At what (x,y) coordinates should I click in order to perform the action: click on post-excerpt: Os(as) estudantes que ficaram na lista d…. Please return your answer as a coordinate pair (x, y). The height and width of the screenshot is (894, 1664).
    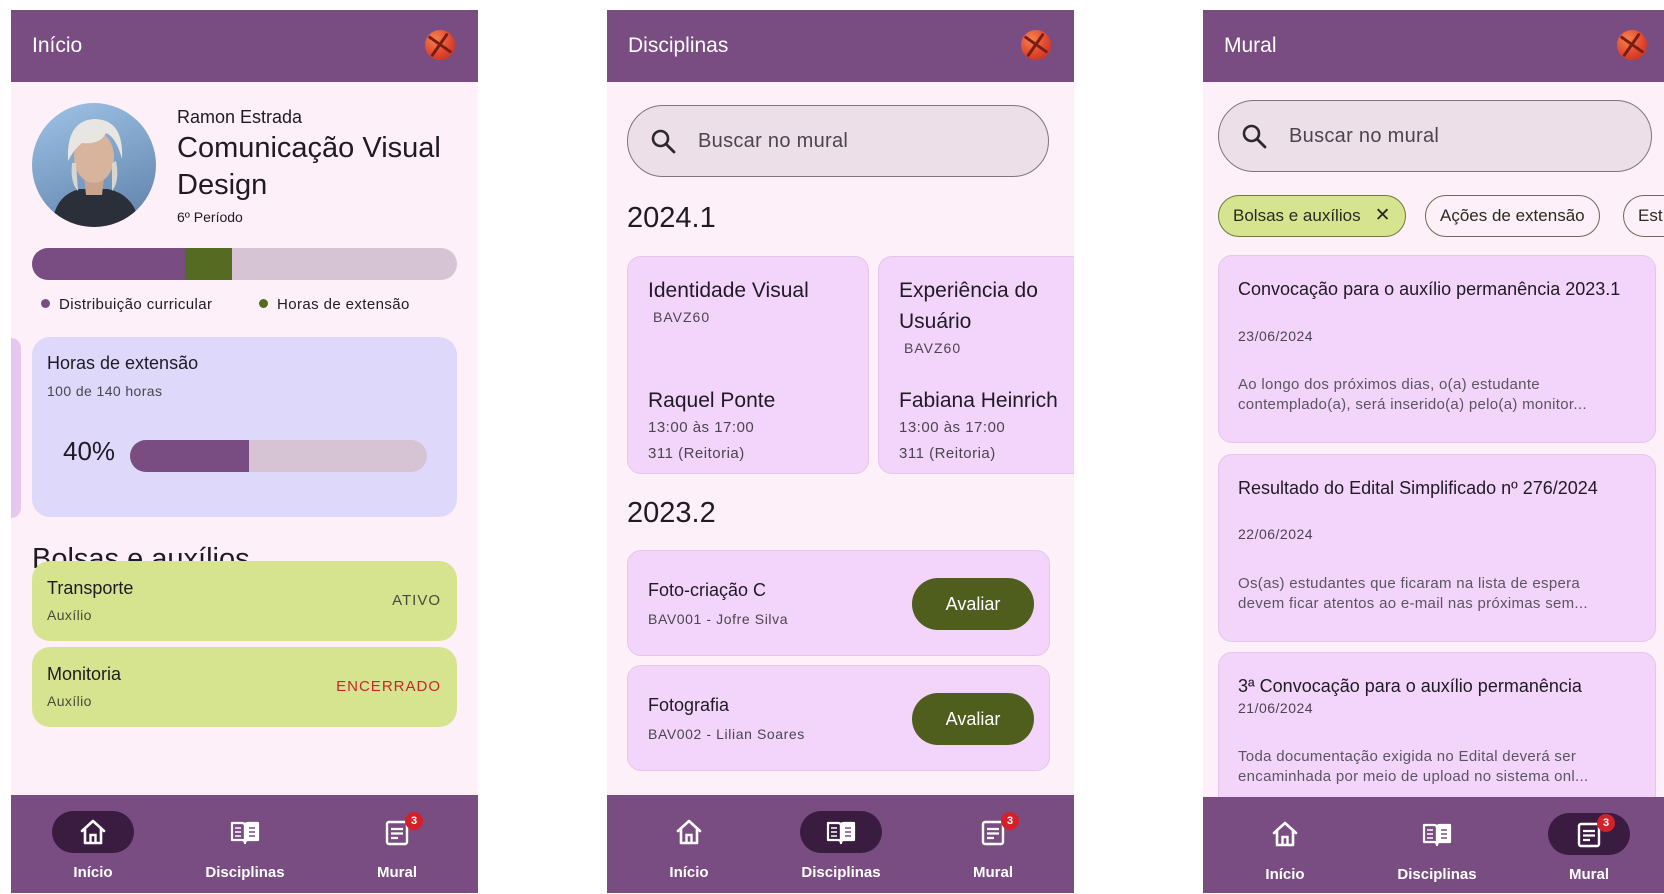
    Looking at the image, I should click on (1413, 593).